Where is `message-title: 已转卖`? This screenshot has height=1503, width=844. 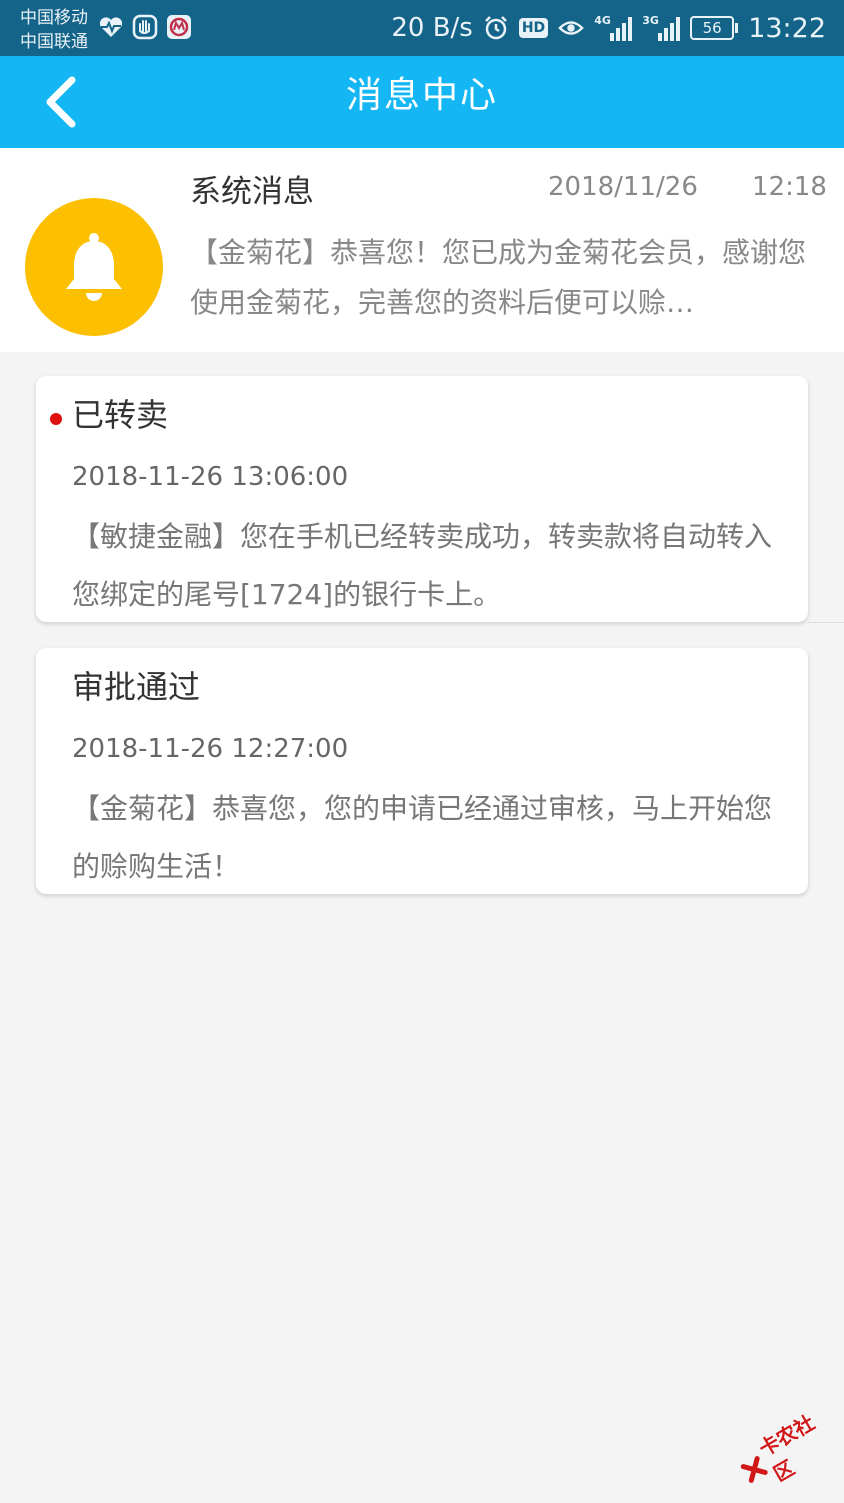
message-title: 已转卖 is located at coordinates (120, 415).